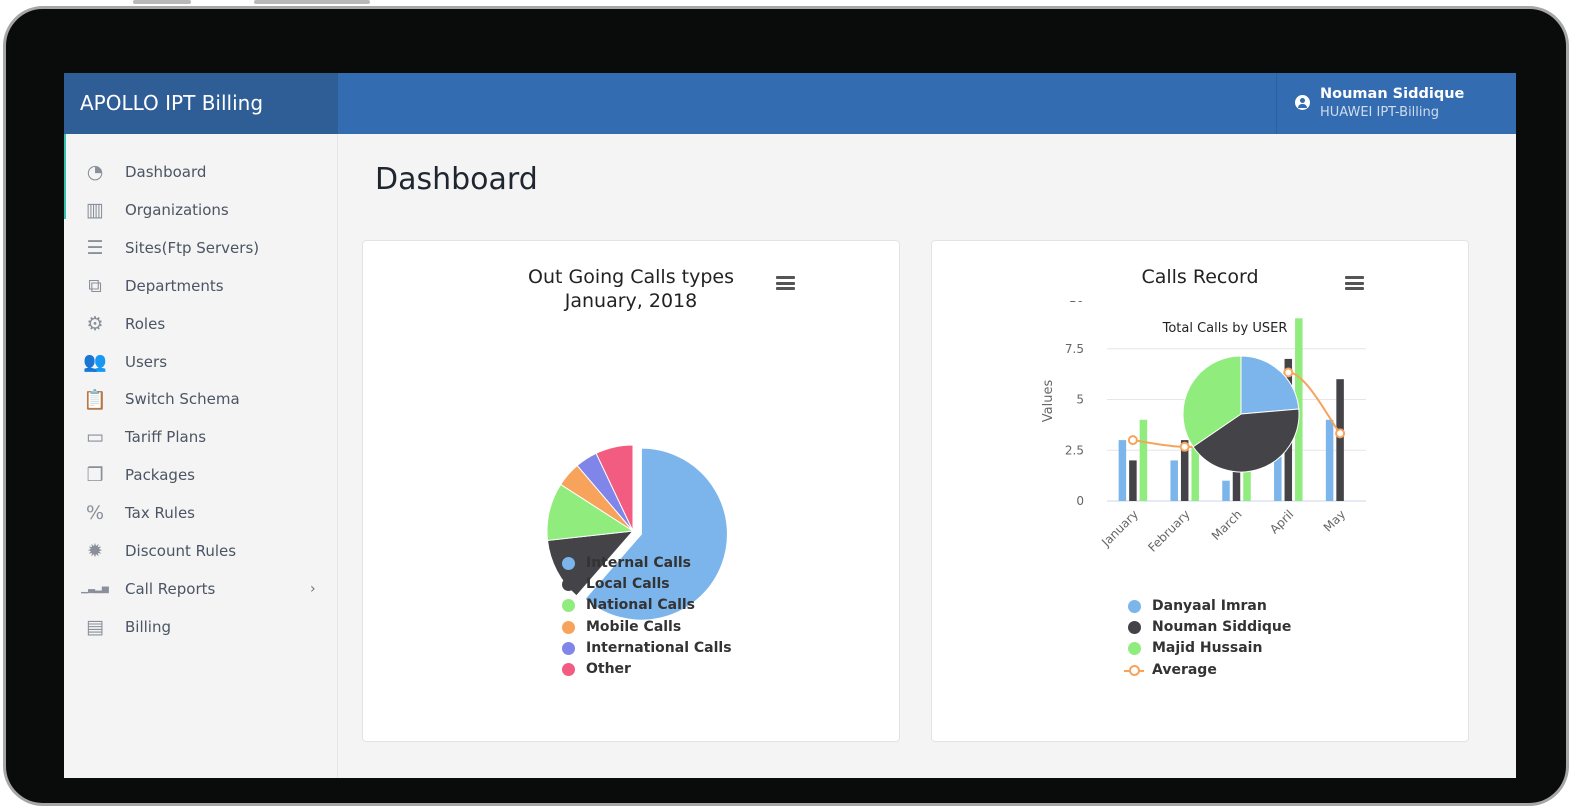 This screenshot has height=806, width=1583. What do you see at coordinates (95, 247) in the screenshot?
I see `server-icon: ☰` at bounding box center [95, 247].